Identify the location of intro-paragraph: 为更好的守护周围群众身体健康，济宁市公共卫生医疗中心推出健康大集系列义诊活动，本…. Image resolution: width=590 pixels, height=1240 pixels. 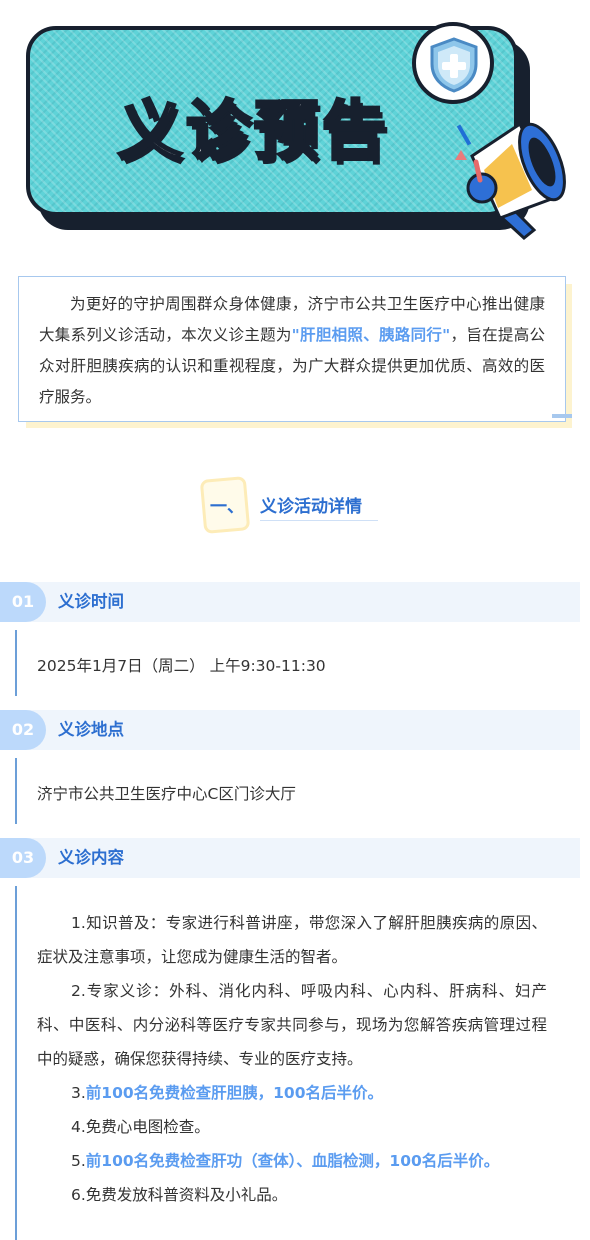
(292, 351).